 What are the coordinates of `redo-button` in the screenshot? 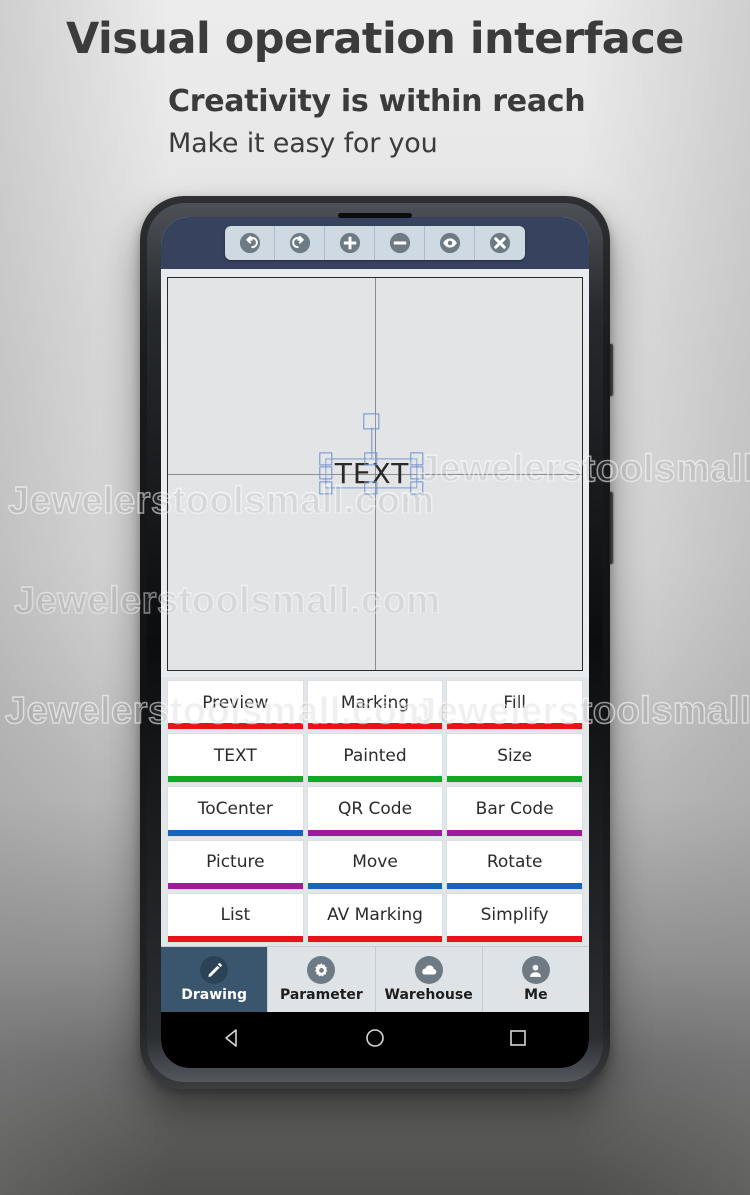 It's located at (300, 243).